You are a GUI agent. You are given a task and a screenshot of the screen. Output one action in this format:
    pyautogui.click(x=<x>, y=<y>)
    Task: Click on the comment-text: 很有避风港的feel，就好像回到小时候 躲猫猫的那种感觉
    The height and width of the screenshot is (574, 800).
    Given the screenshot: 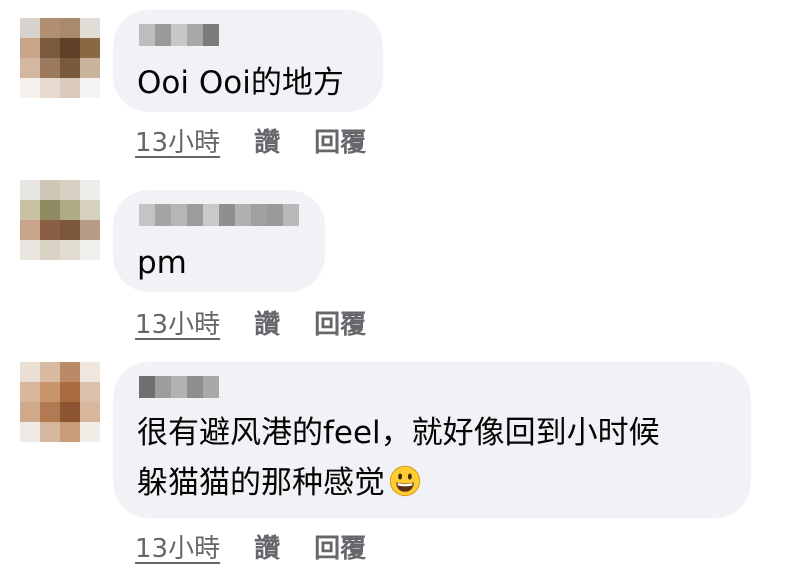 What is the action you would take?
    pyautogui.click(x=398, y=458)
    